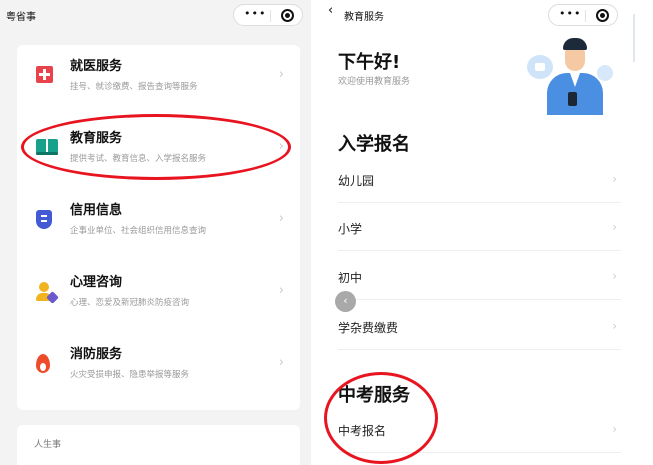  Describe the element at coordinates (374, 395) in the screenshot. I see `exam-section-title: 中考服务` at that location.